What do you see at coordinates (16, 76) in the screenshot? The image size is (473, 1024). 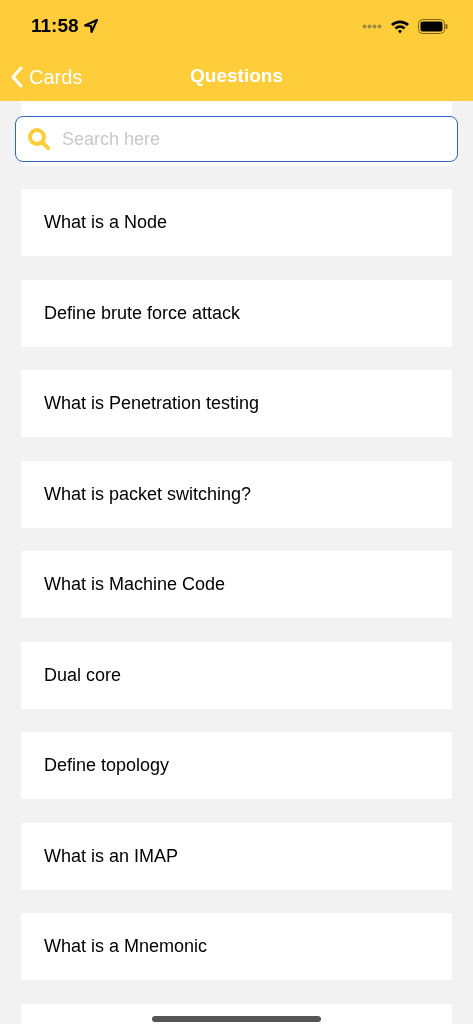 I see `chevron-left-icon` at bounding box center [16, 76].